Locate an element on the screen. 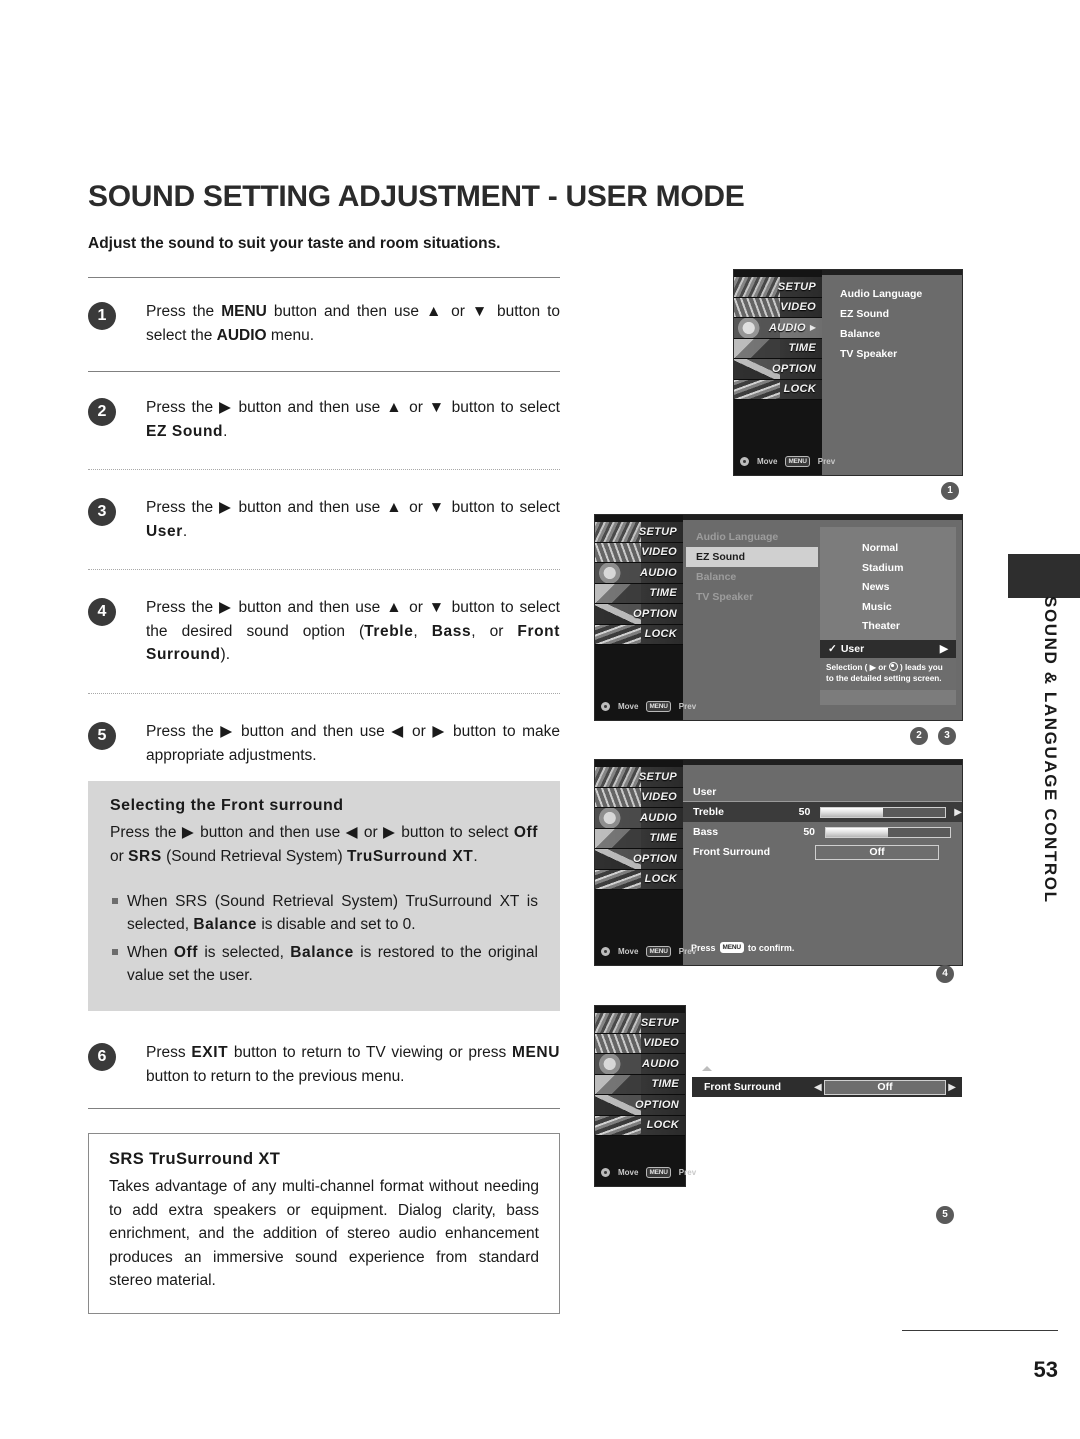  time-thumb-icon is located at coordinates (757, 348).